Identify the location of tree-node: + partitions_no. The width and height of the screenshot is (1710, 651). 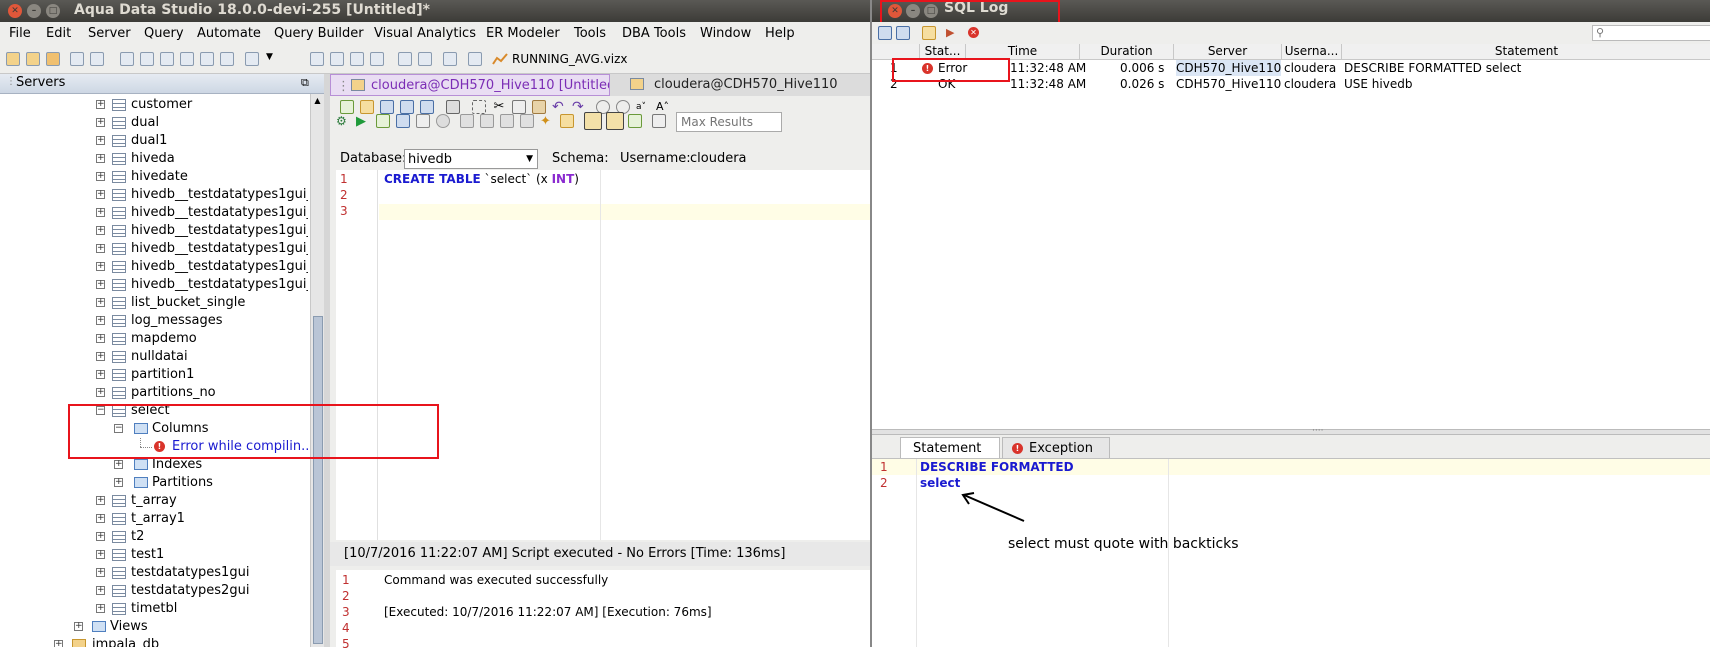
(154, 393).